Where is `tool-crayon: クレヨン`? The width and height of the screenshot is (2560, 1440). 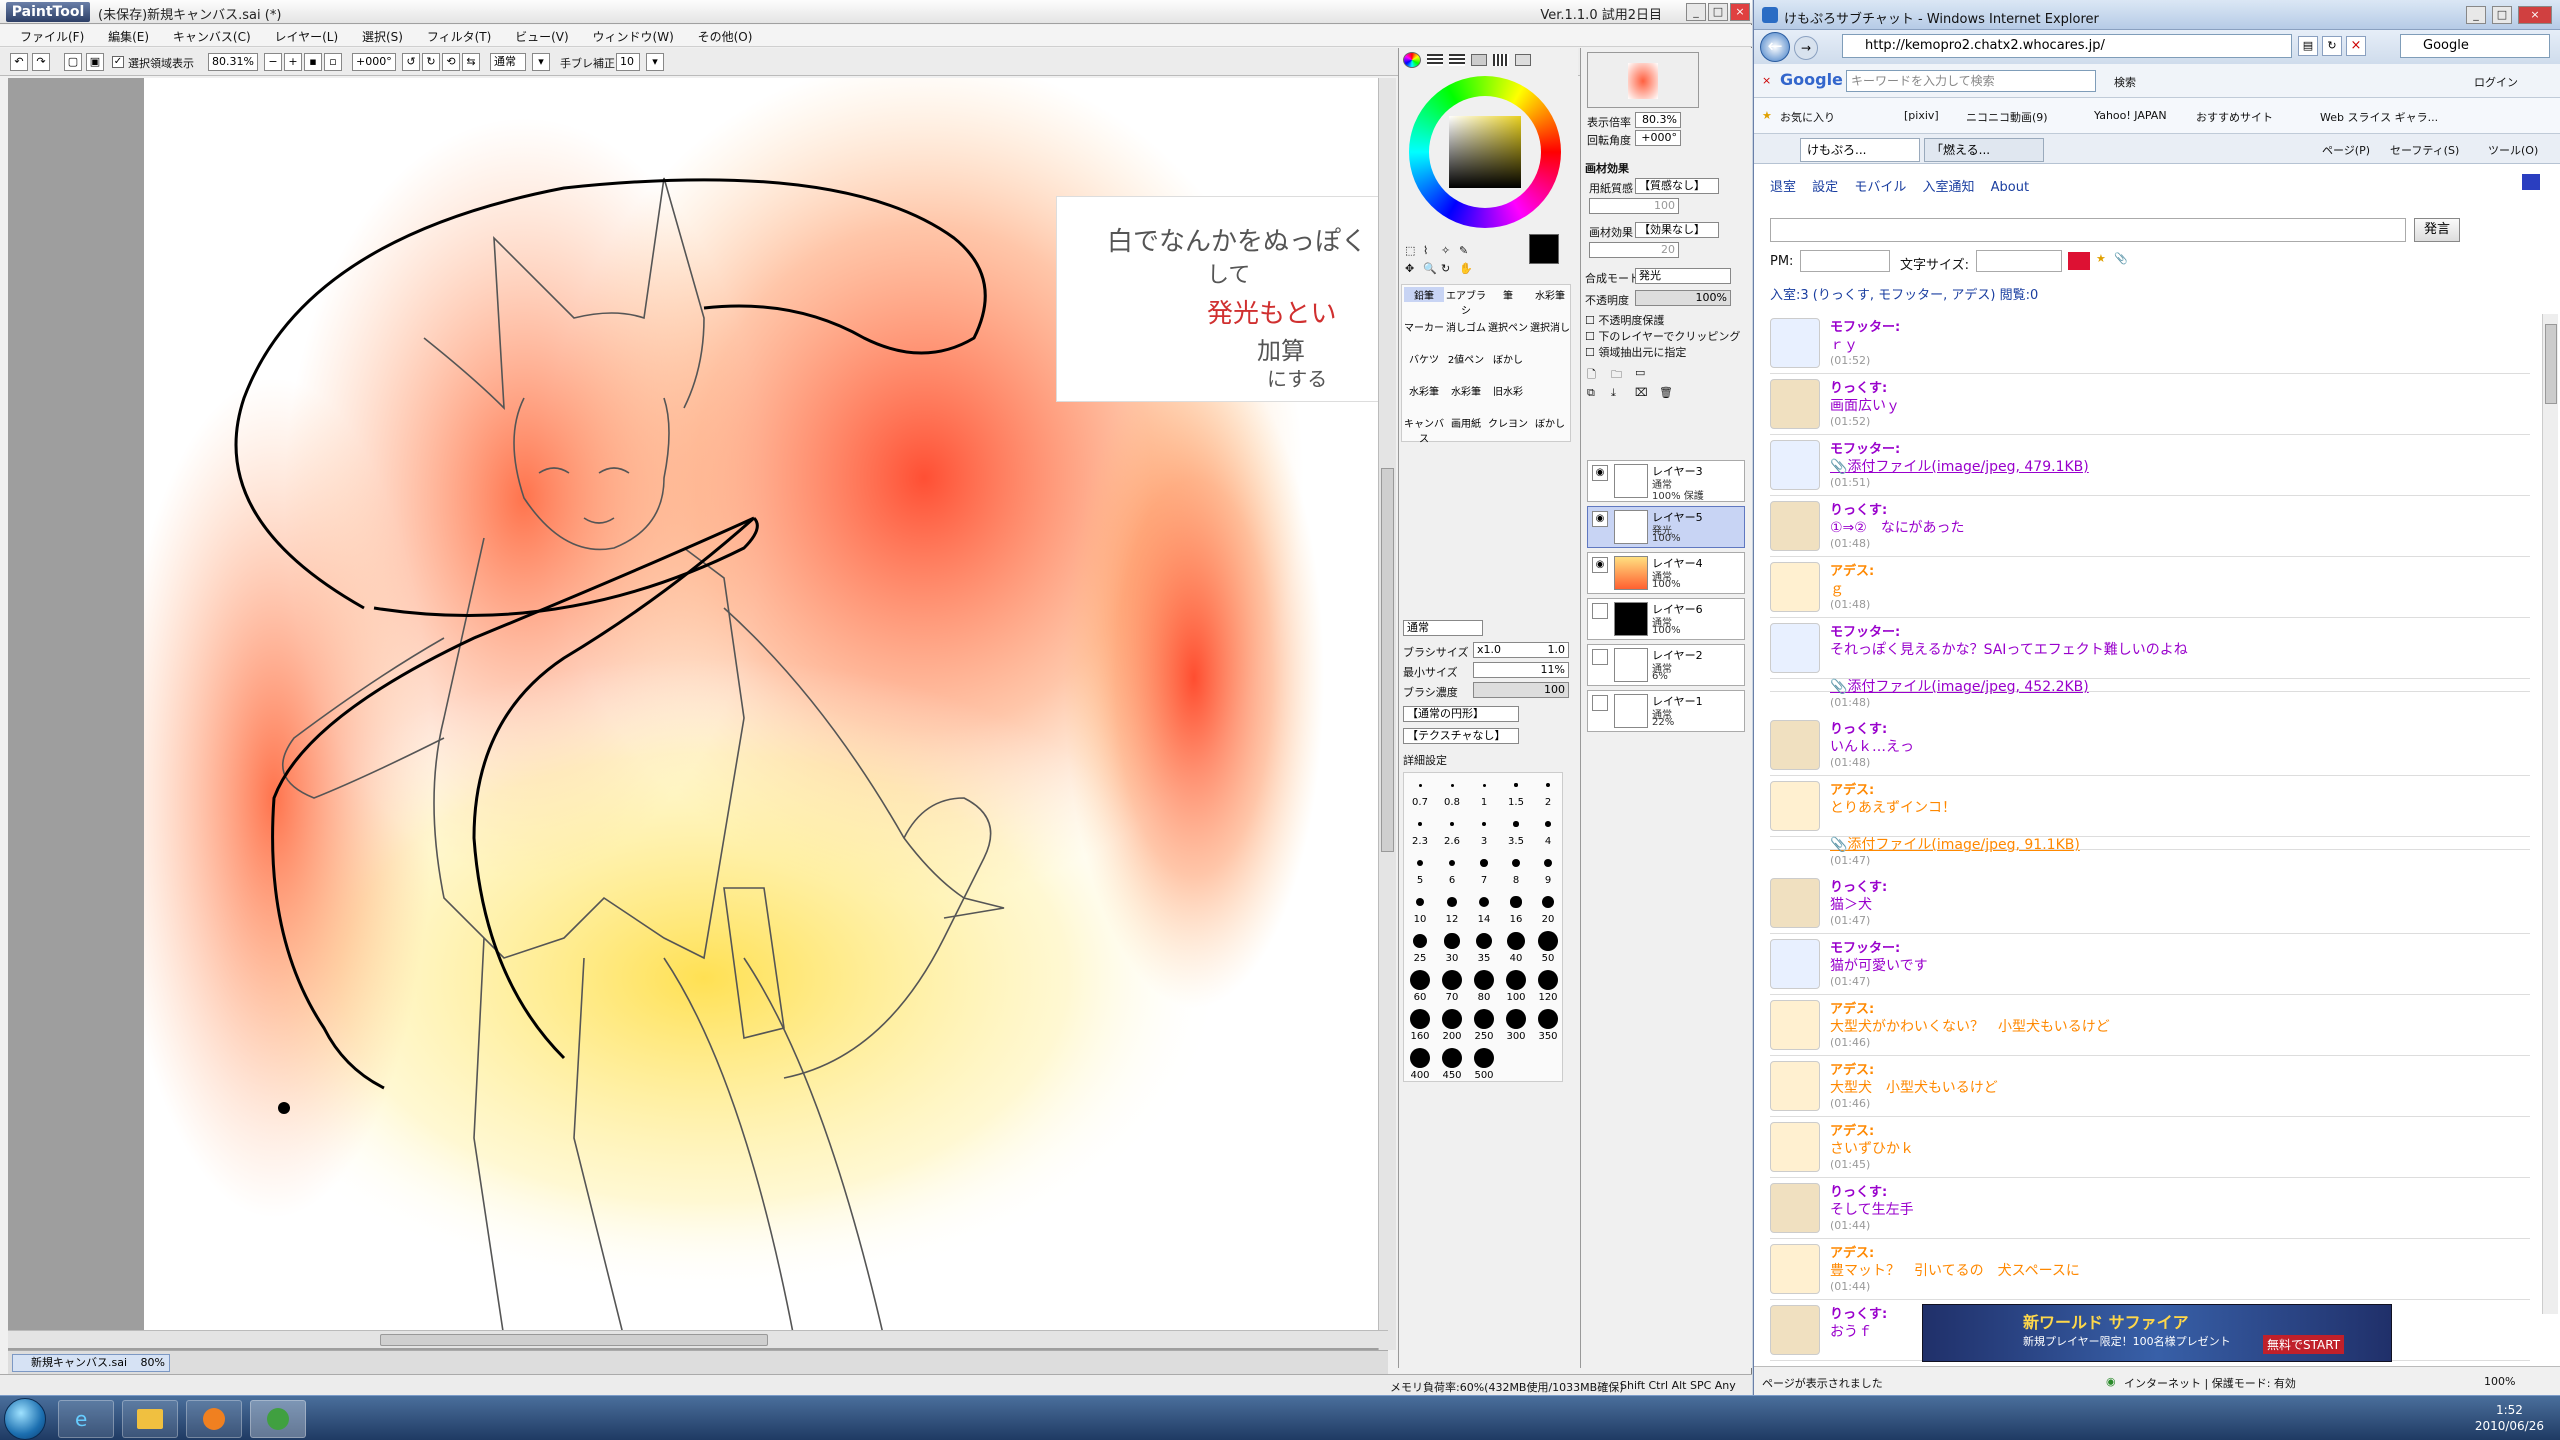 tool-crayon: クレヨン is located at coordinates (1508, 422).